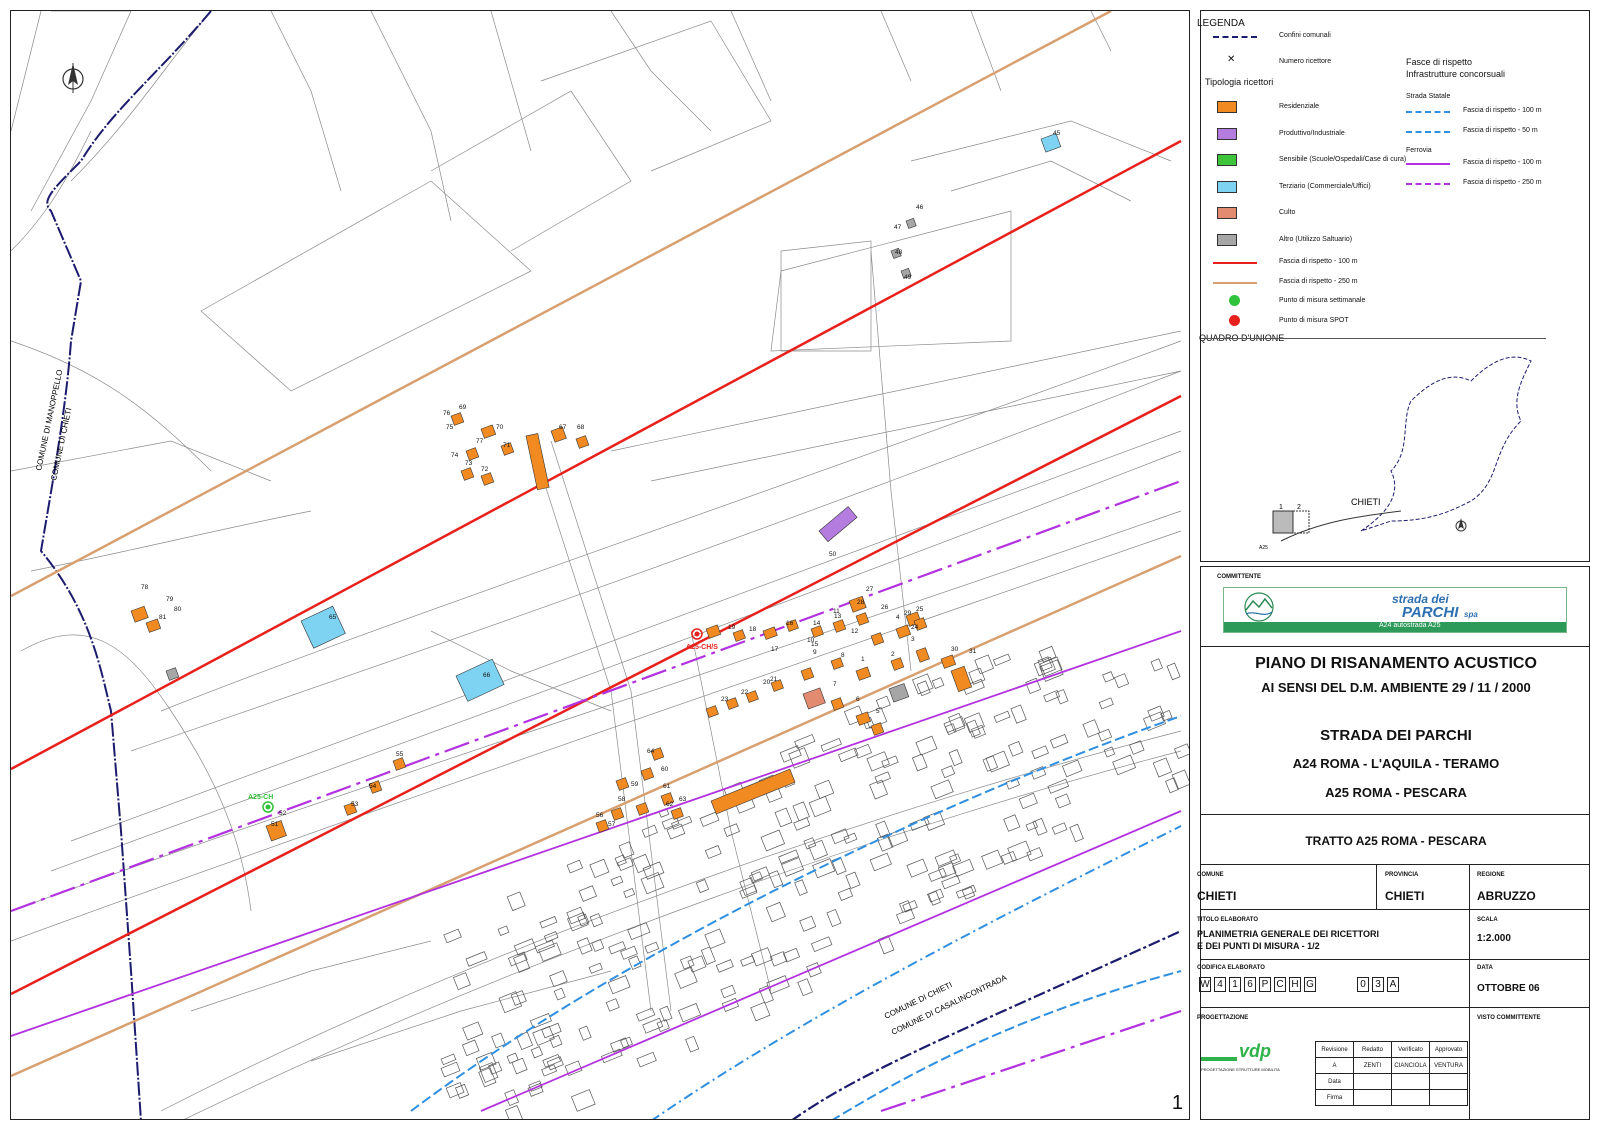  What do you see at coordinates (1396, 735) in the screenshot?
I see `project-line-1: STRADA DEI PARCHI` at bounding box center [1396, 735].